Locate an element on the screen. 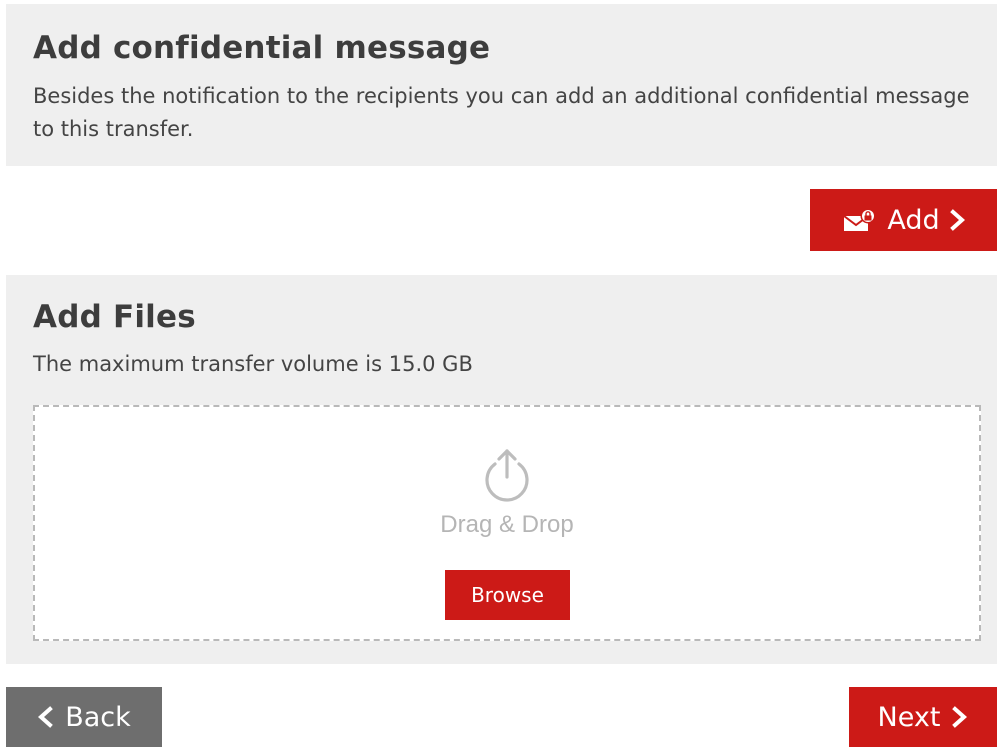  browse-button: Browse is located at coordinates (507, 595).